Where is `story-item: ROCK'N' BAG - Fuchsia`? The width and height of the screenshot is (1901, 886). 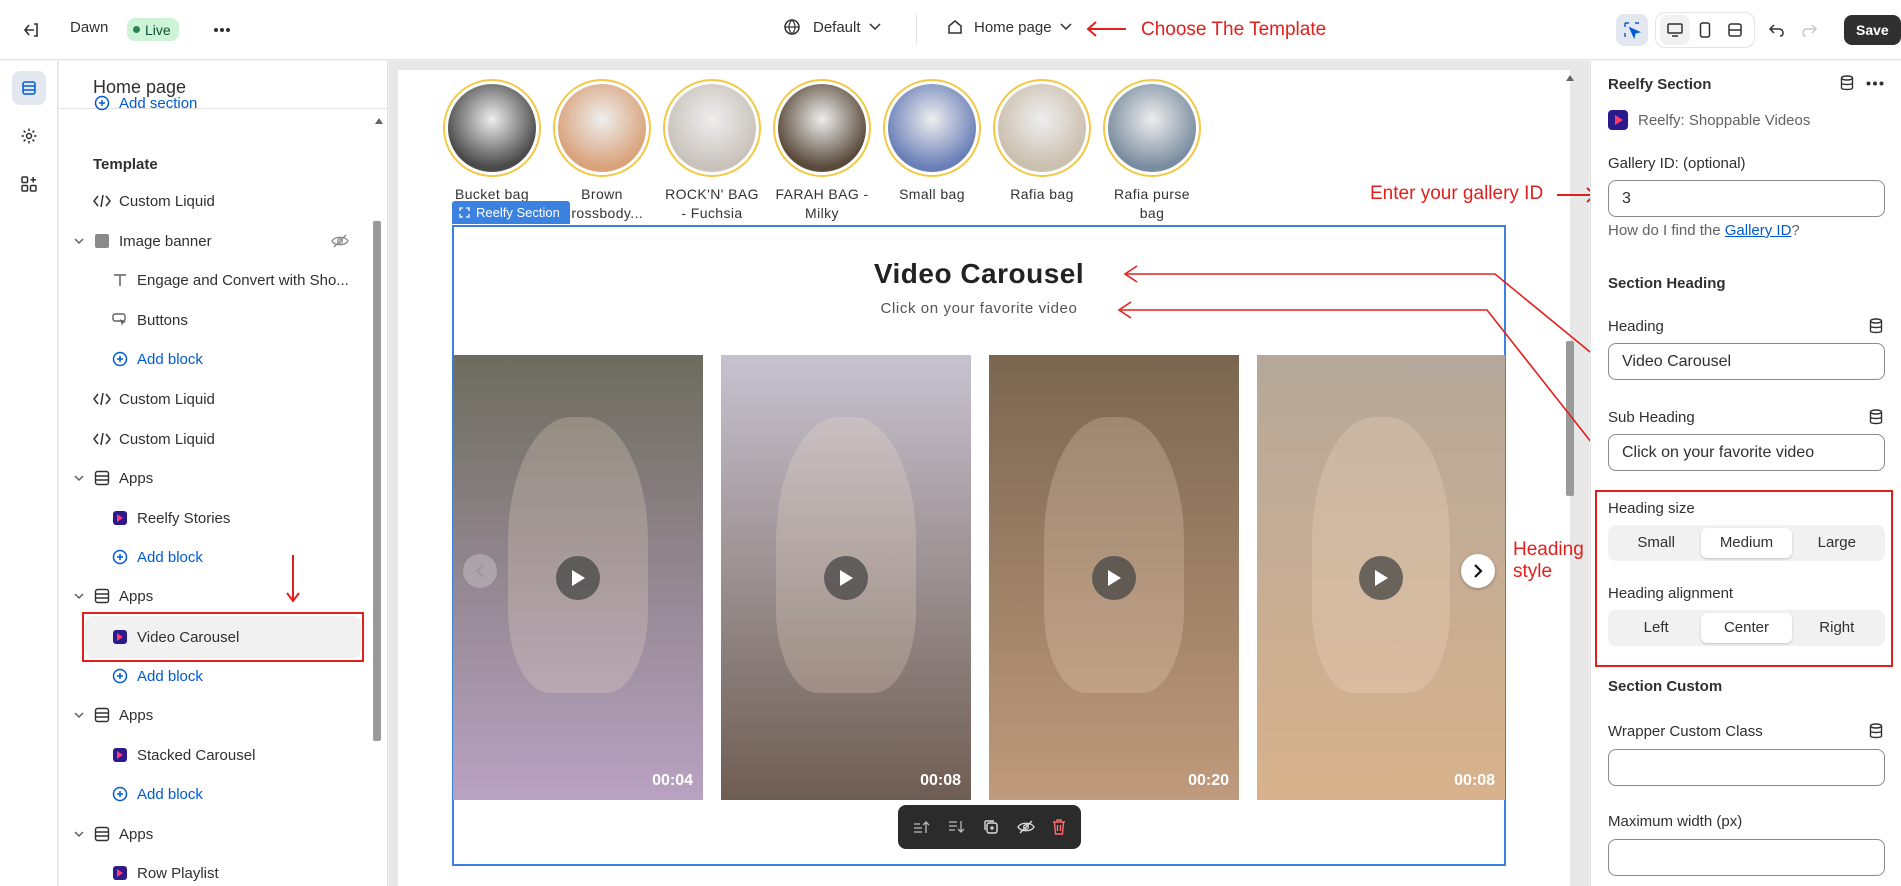
story-item: ROCK'N' BAG - Fuchsia is located at coordinates (712, 151).